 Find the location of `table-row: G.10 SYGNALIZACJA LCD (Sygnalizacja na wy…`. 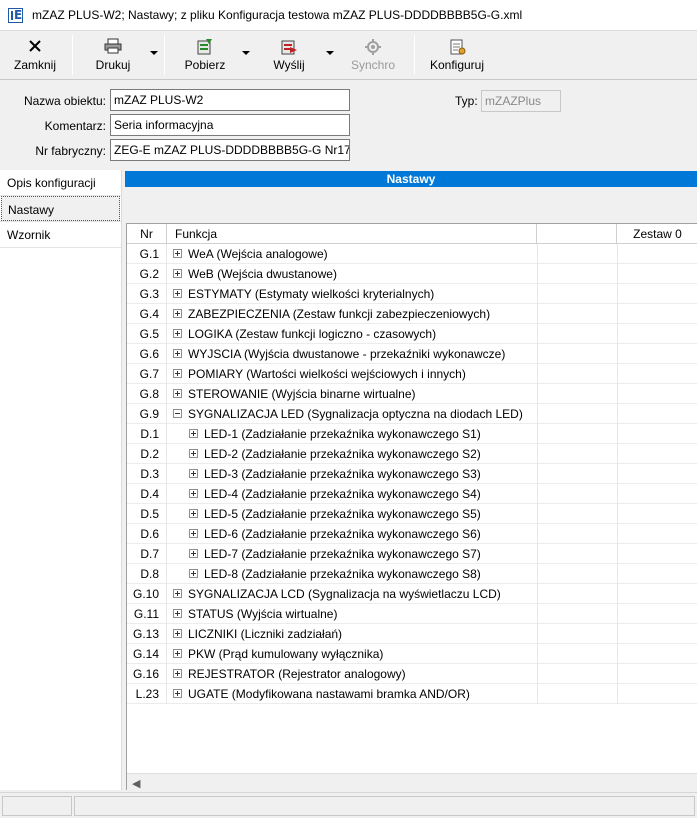

table-row: G.10 SYGNALIZACJA LCD (Sygnalizacja na wy… is located at coordinates (412, 594).